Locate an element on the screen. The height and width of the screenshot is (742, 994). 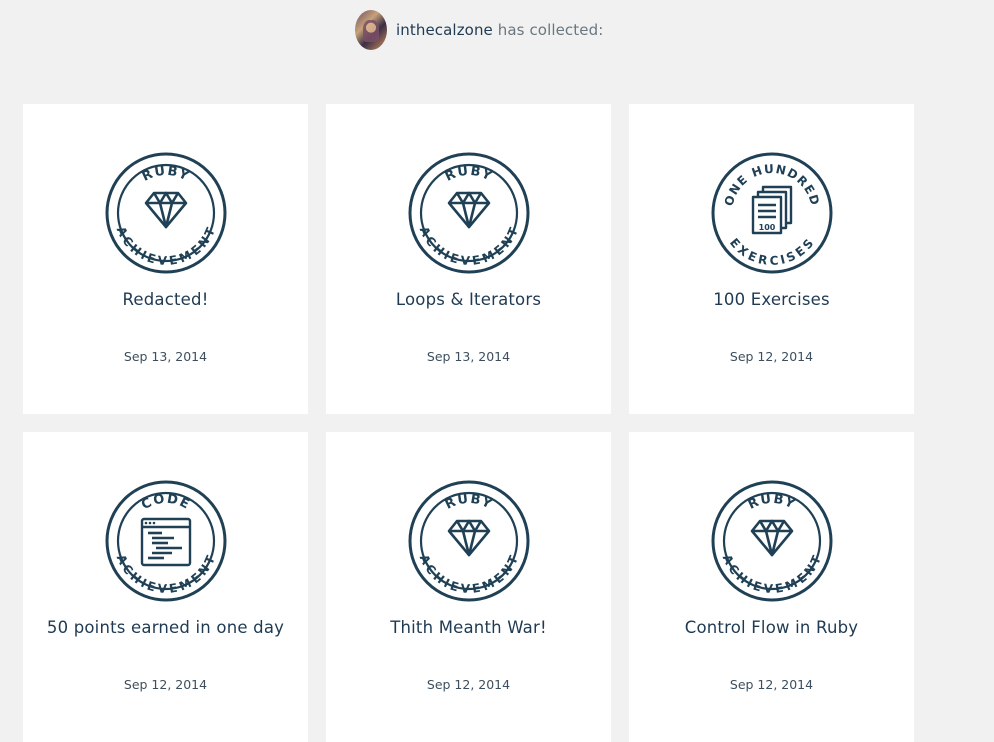
badge-top-text: CODE is located at coordinates (165, 502).